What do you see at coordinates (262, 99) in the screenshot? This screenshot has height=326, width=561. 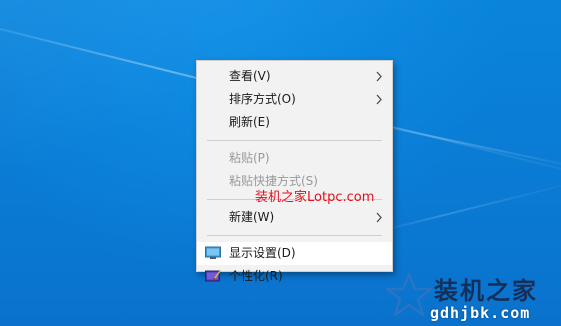 I see `menu-item-label: 排序方式(O)` at bounding box center [262, 99].